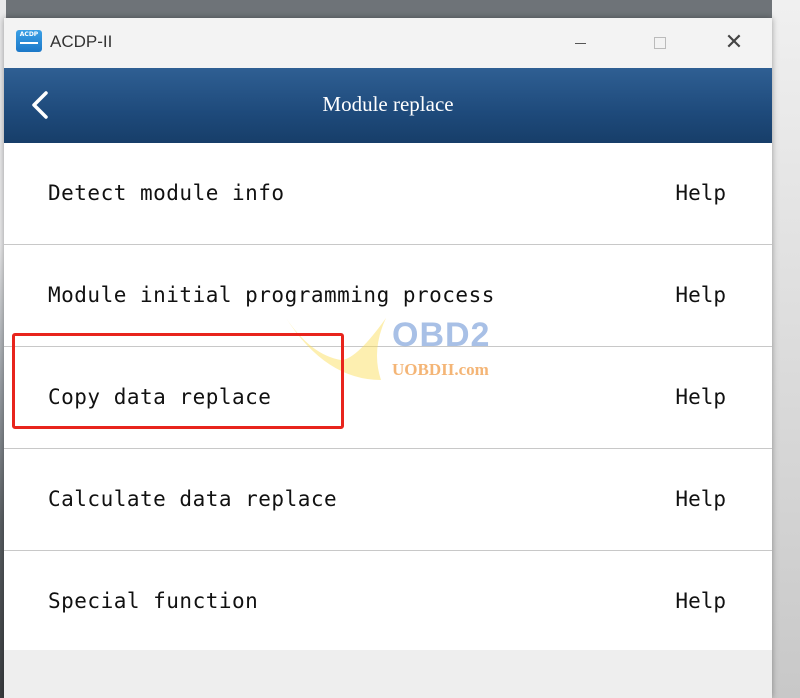  Describe the element at coordinates (388, 43) in the screenshot. I see `title-bar: ACDP ACDP-II ✕` at that location.